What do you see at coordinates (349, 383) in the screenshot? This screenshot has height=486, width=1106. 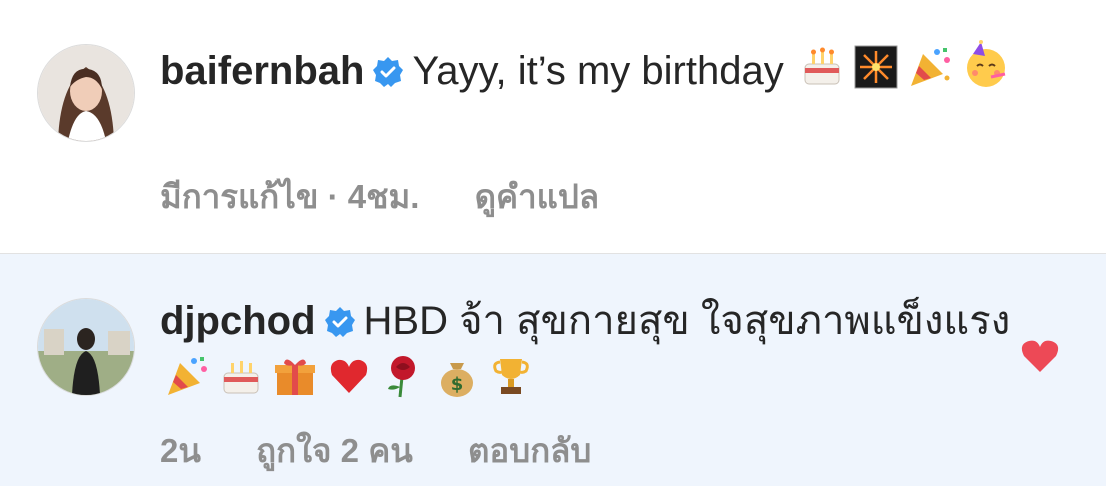 I see `heart-icon` at bounding box center [349, 383].